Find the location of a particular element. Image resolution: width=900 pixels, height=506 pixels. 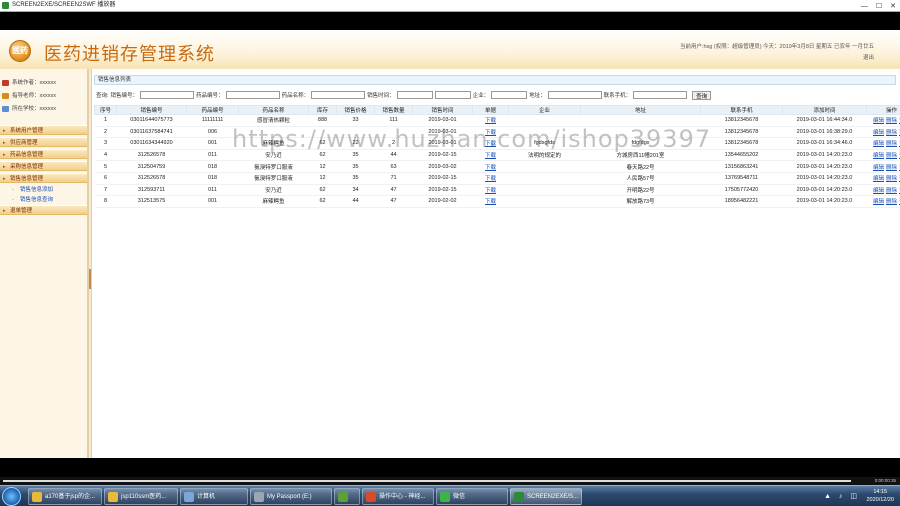

sidebar-item-2: 供应商管理 is located at coordinates (43, 142).